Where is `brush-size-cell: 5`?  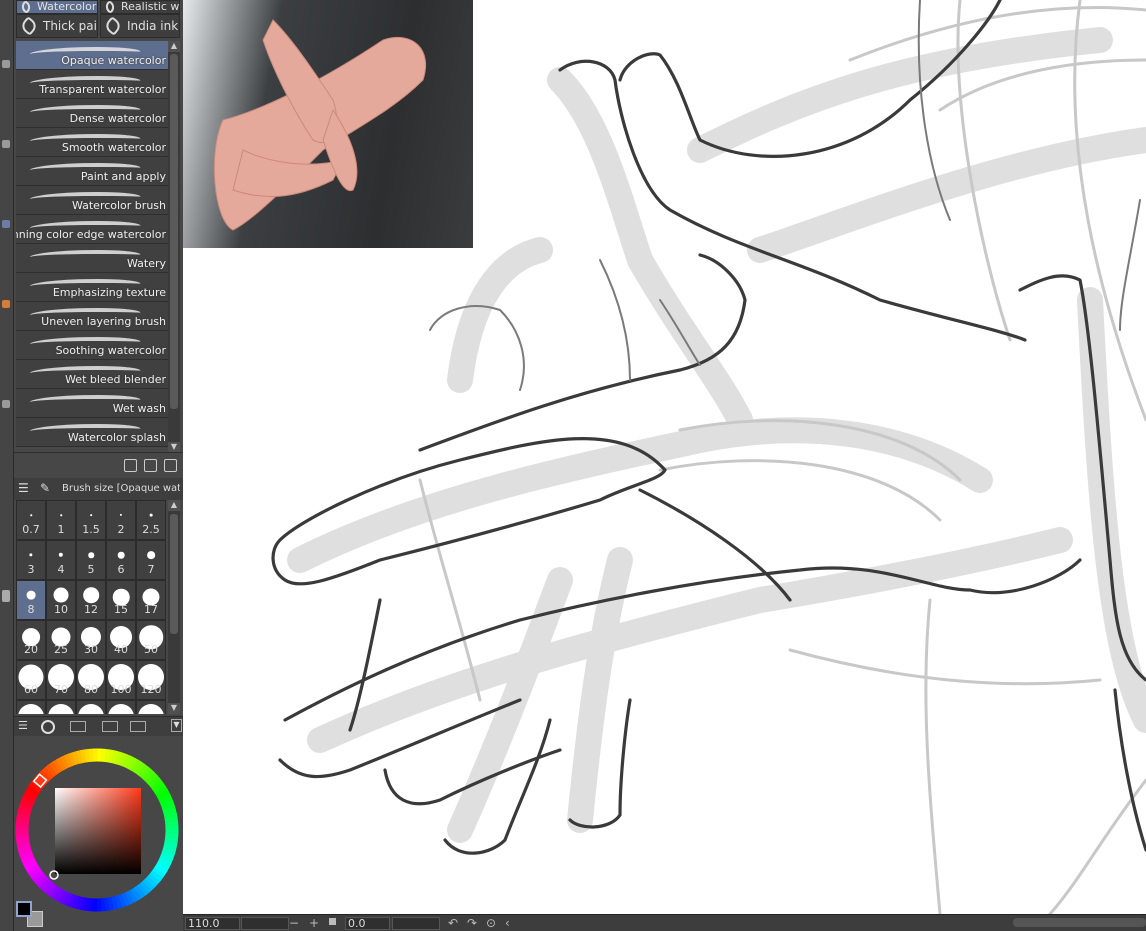 brush-size-cell: 5 is located at coordinates (91, 560).